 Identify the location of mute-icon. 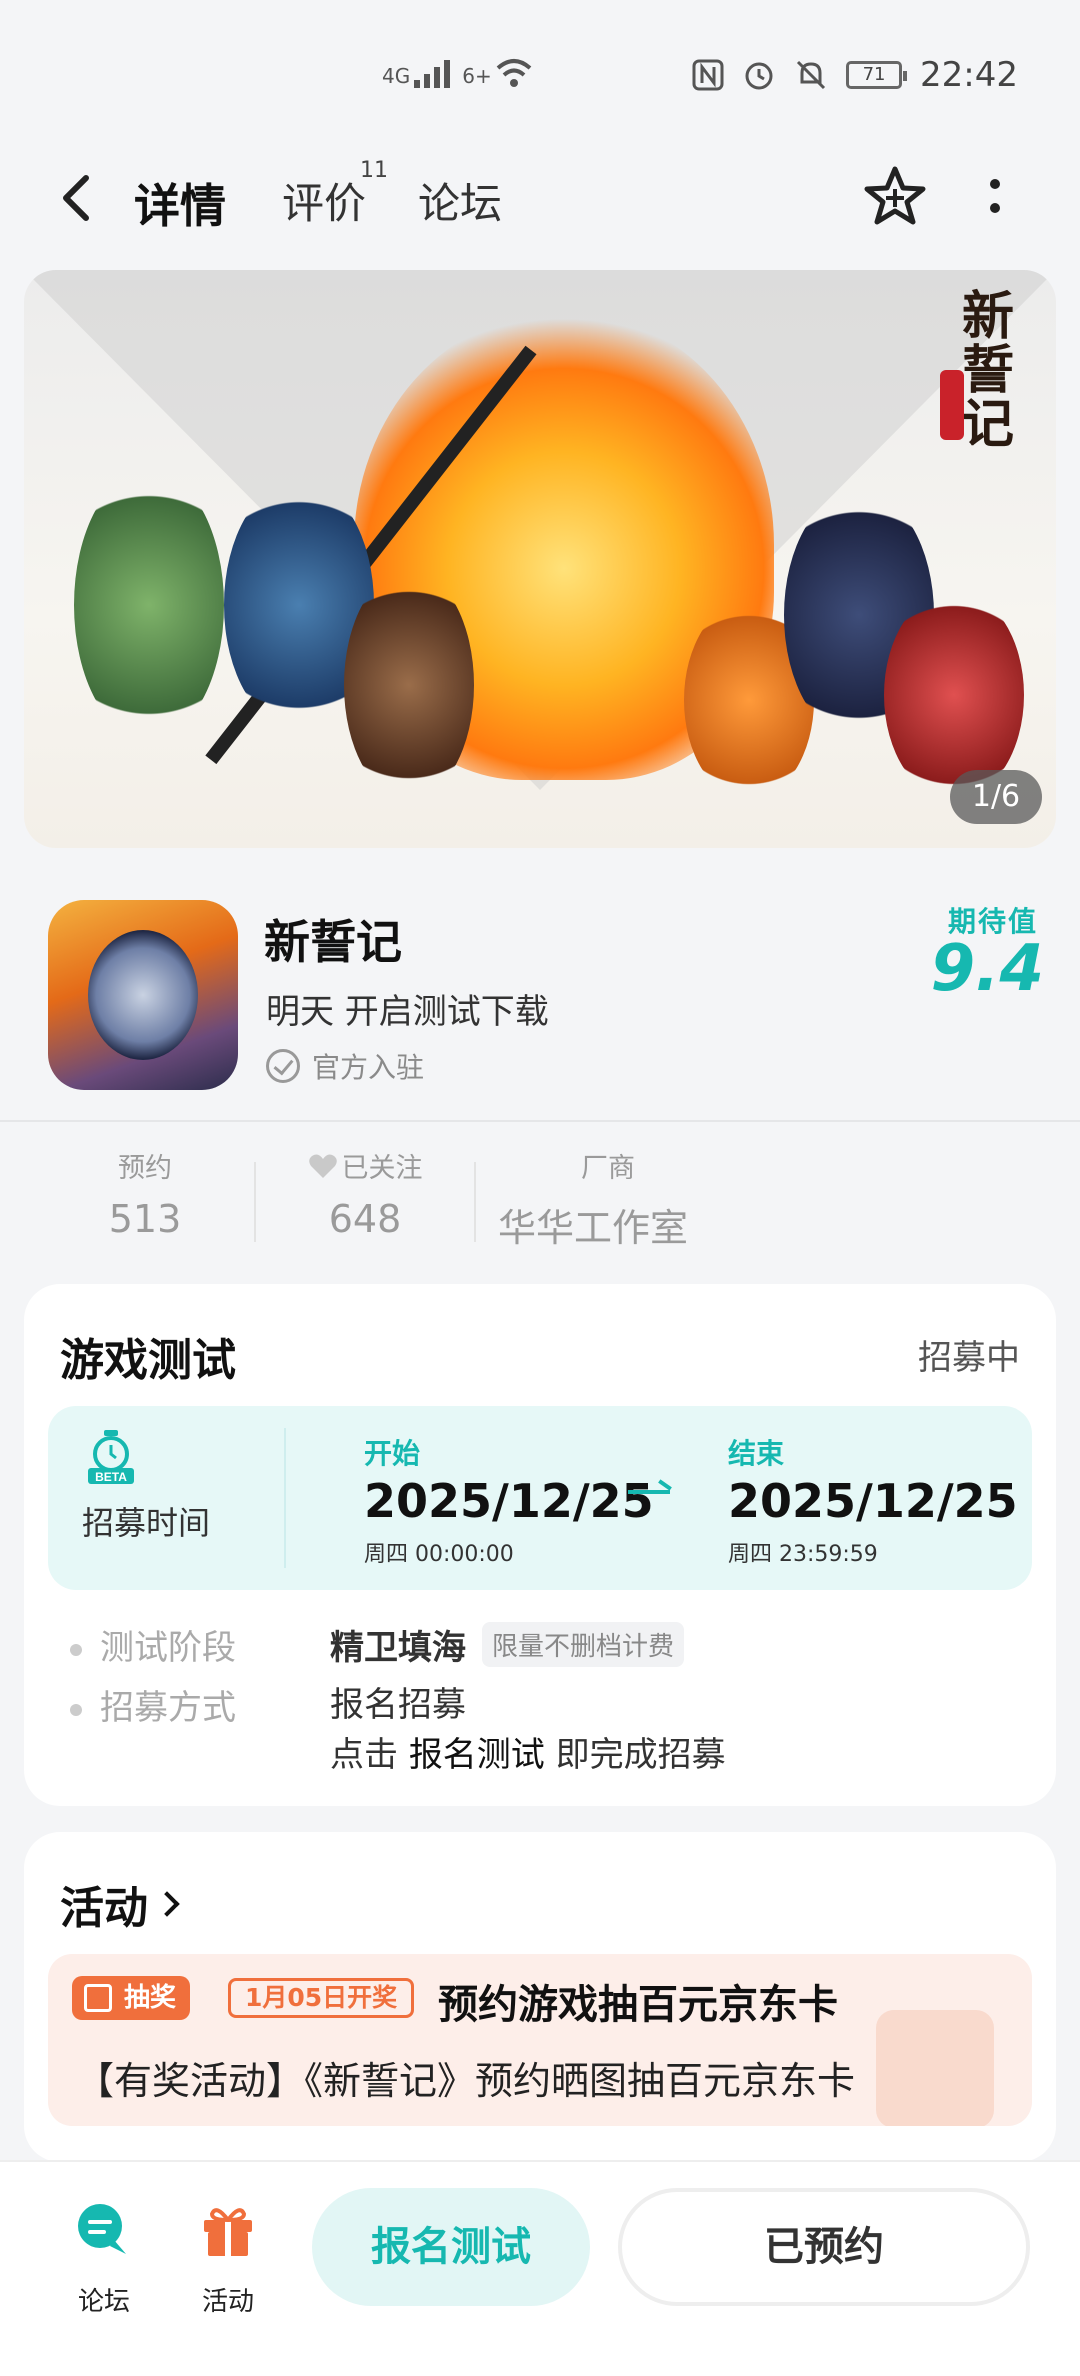
(811, 75).